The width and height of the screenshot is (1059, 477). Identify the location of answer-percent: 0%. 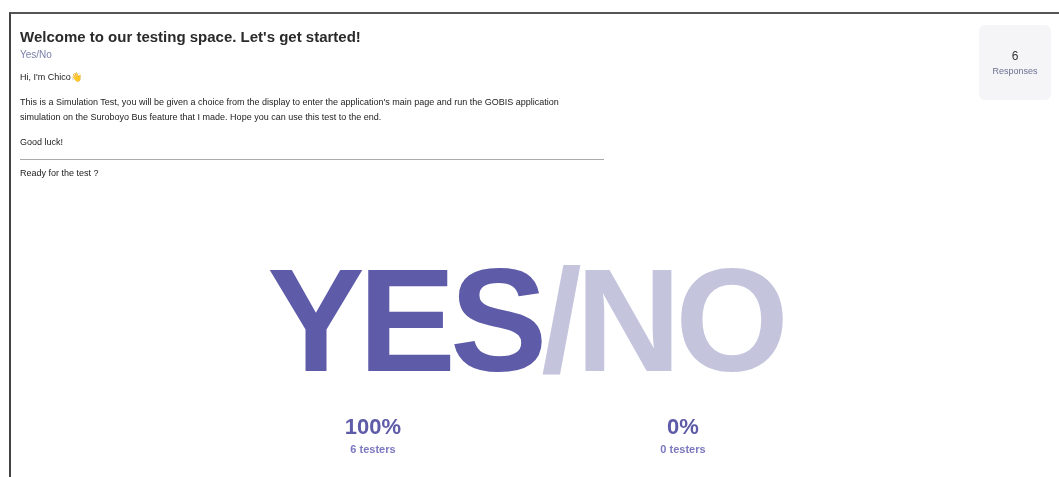
(683, 427).